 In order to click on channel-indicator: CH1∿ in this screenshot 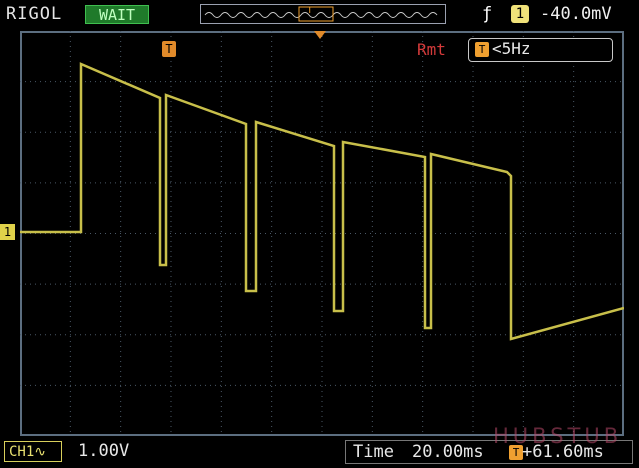, I will do `click(33, 451)`.